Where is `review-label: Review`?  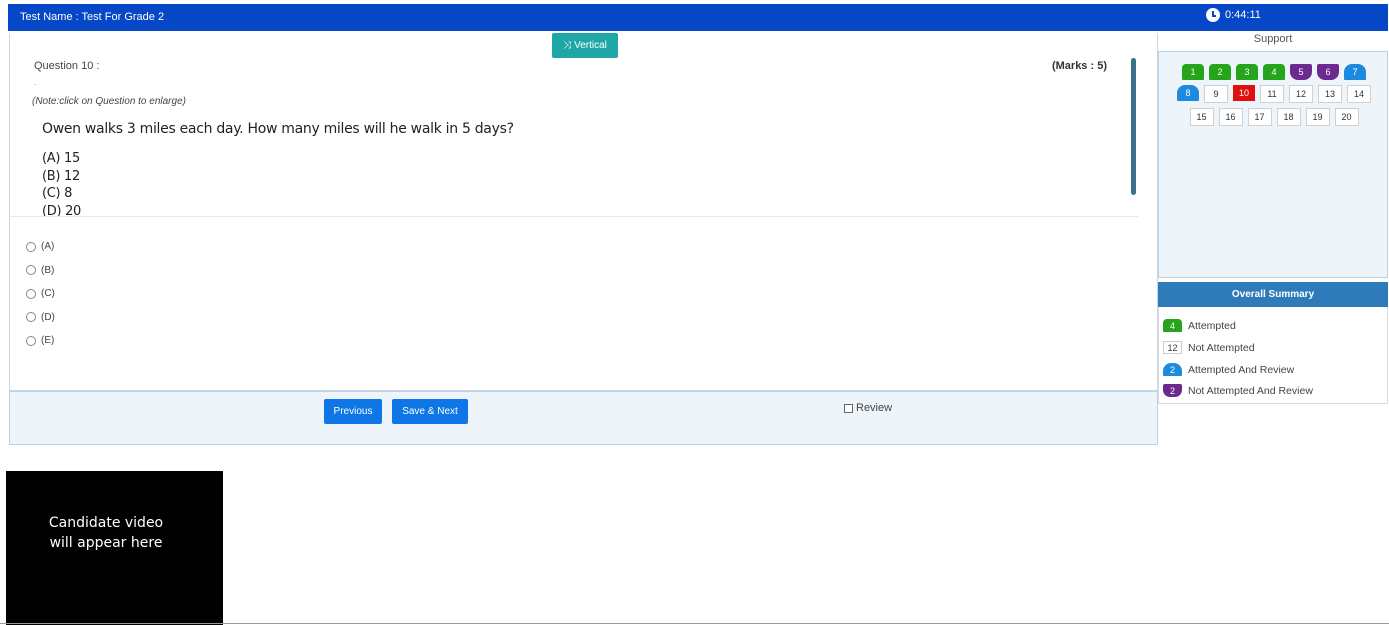 review-label: Review is located at coordinates (874, 408).